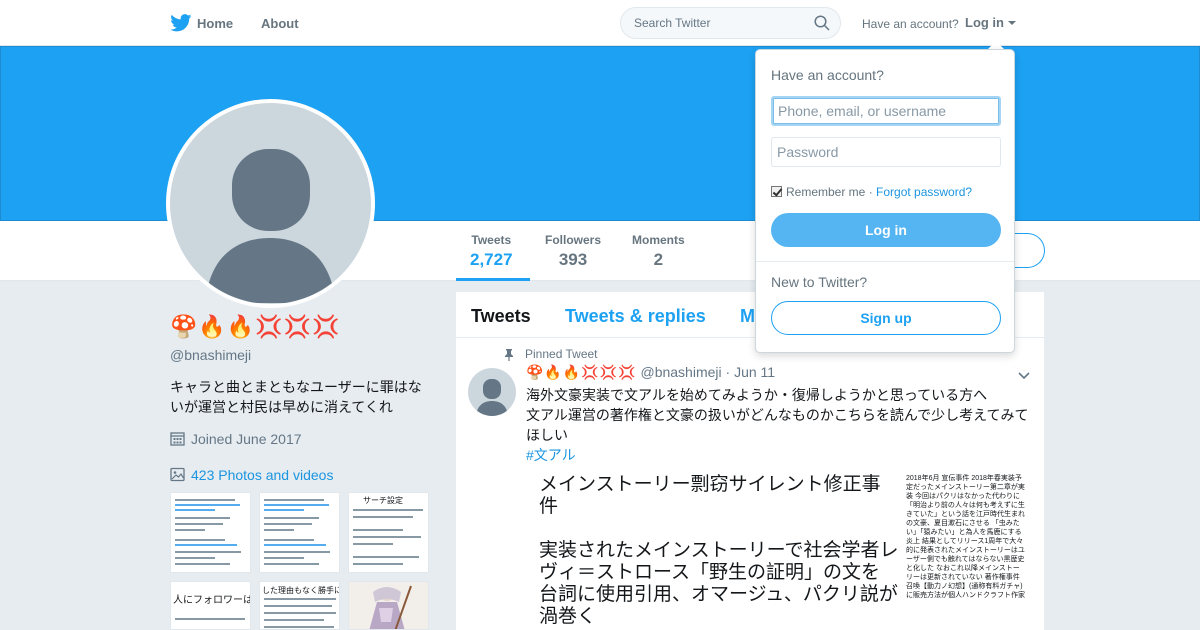 The width and height of the screenshot is (1200, 630). I want to click on thumbnail-caption: した理由もなく勝手に消えて, so click(300, 590).